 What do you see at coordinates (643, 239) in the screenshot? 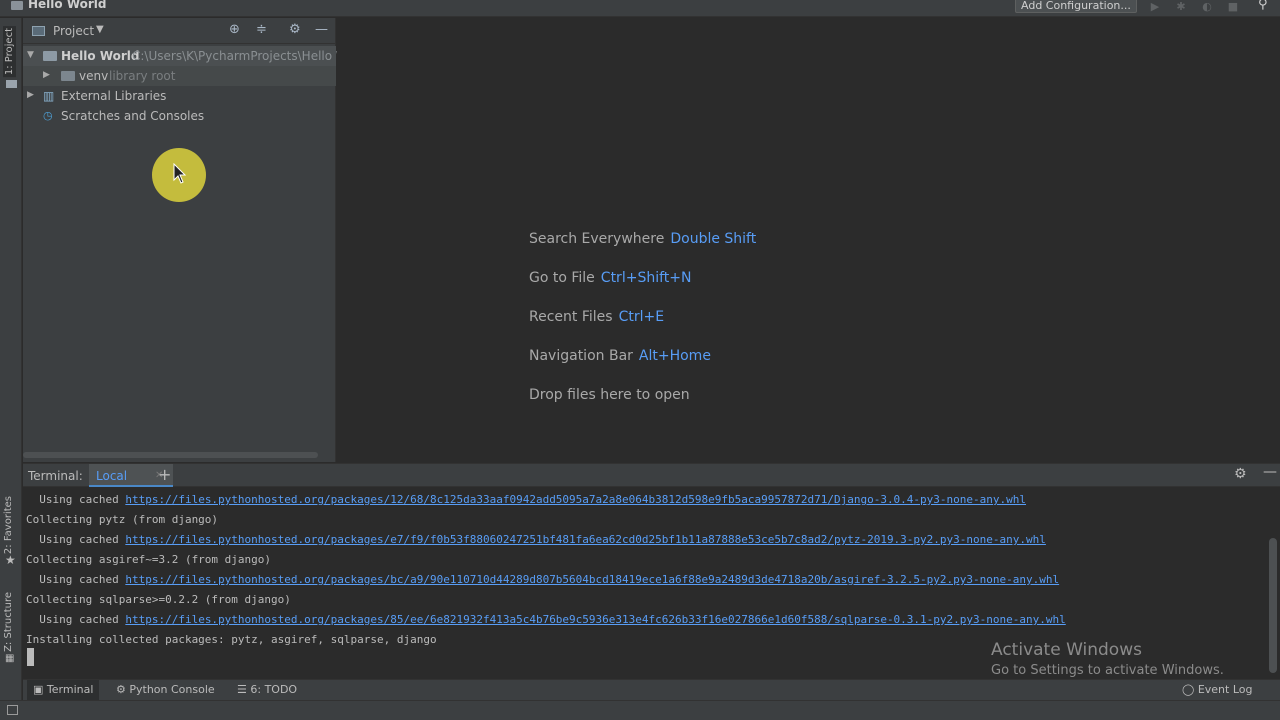
I see `hint-search-everywhere: Search Everywhere Double Shift` at bounding box center [643, 239].